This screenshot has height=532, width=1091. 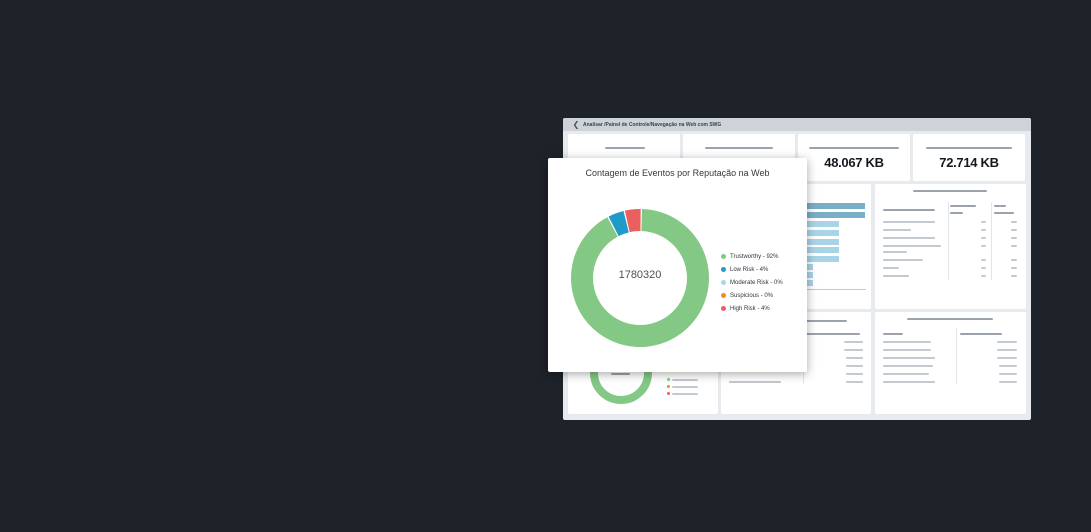 I want to click on donut-center-value: 1780320, so click(x=640, y=275).